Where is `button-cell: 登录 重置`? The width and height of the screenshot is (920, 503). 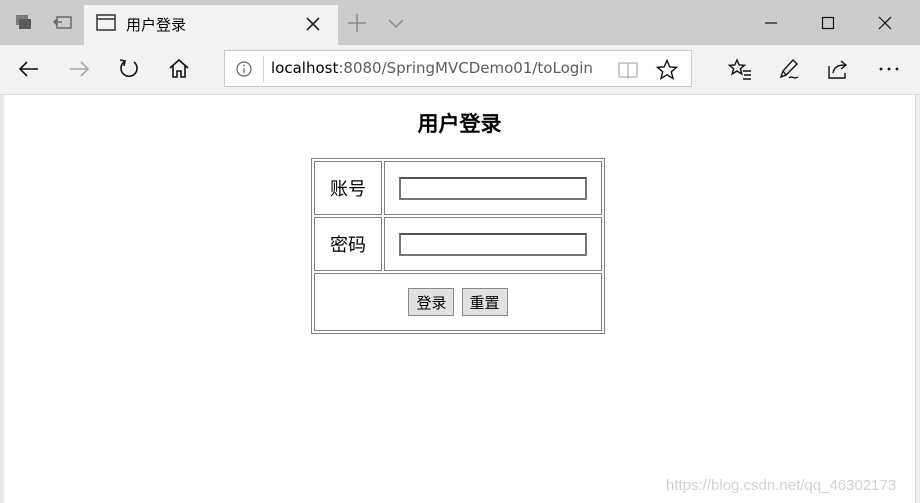 button-cell: 登录 重置 is located at coordinates (458, 302).